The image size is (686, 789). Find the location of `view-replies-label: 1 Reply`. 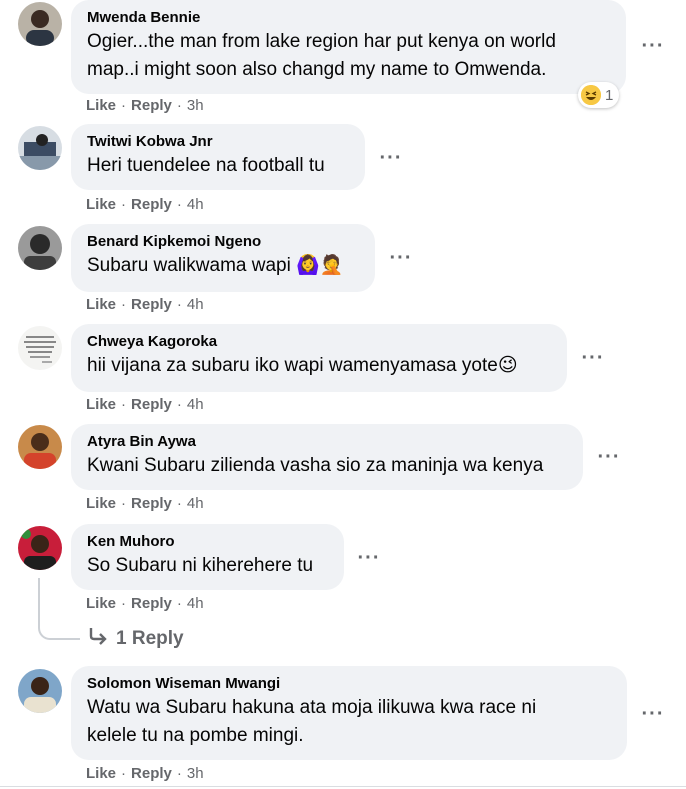

view-replies-label: 1 Reply is located at coordinates (150, 638).